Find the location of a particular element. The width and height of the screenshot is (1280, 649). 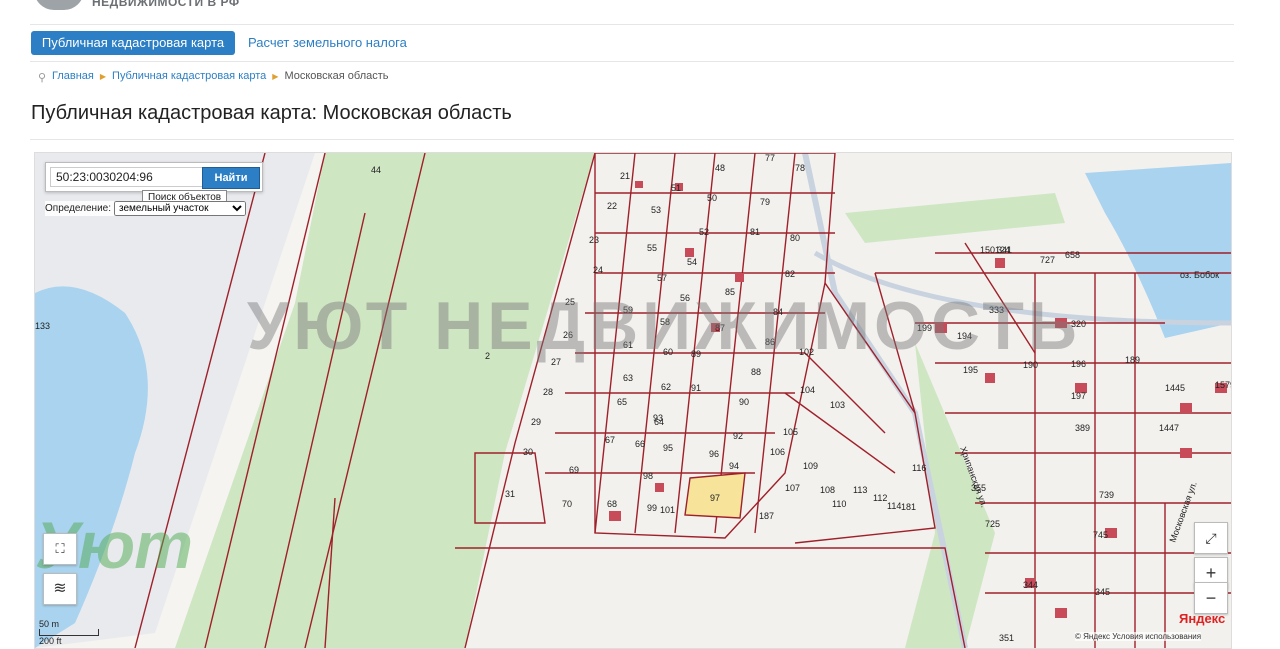

parcel-number-label: 116 is located at coordinates (919, 468).